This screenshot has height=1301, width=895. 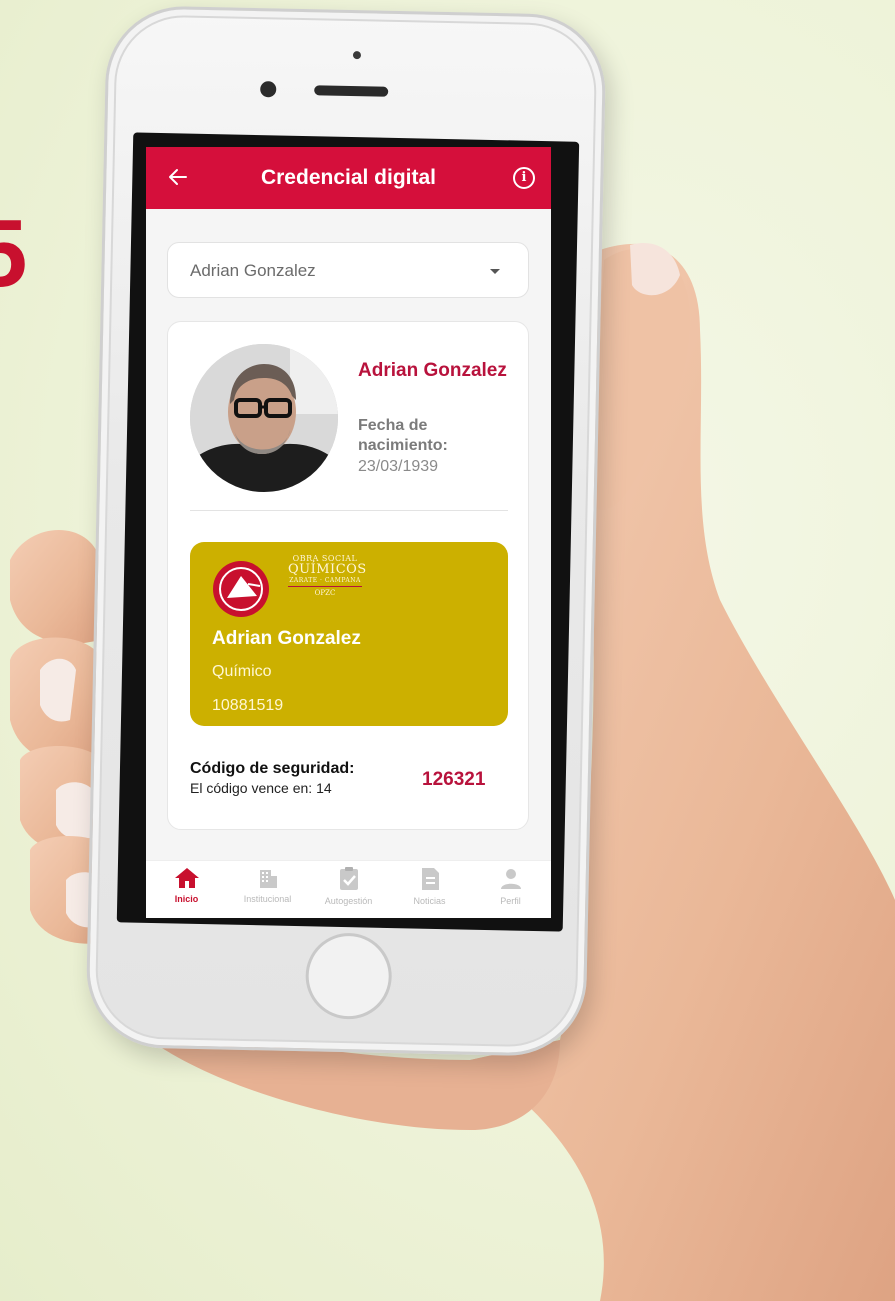 I want to click on avatar, so click(x=264, y=418).